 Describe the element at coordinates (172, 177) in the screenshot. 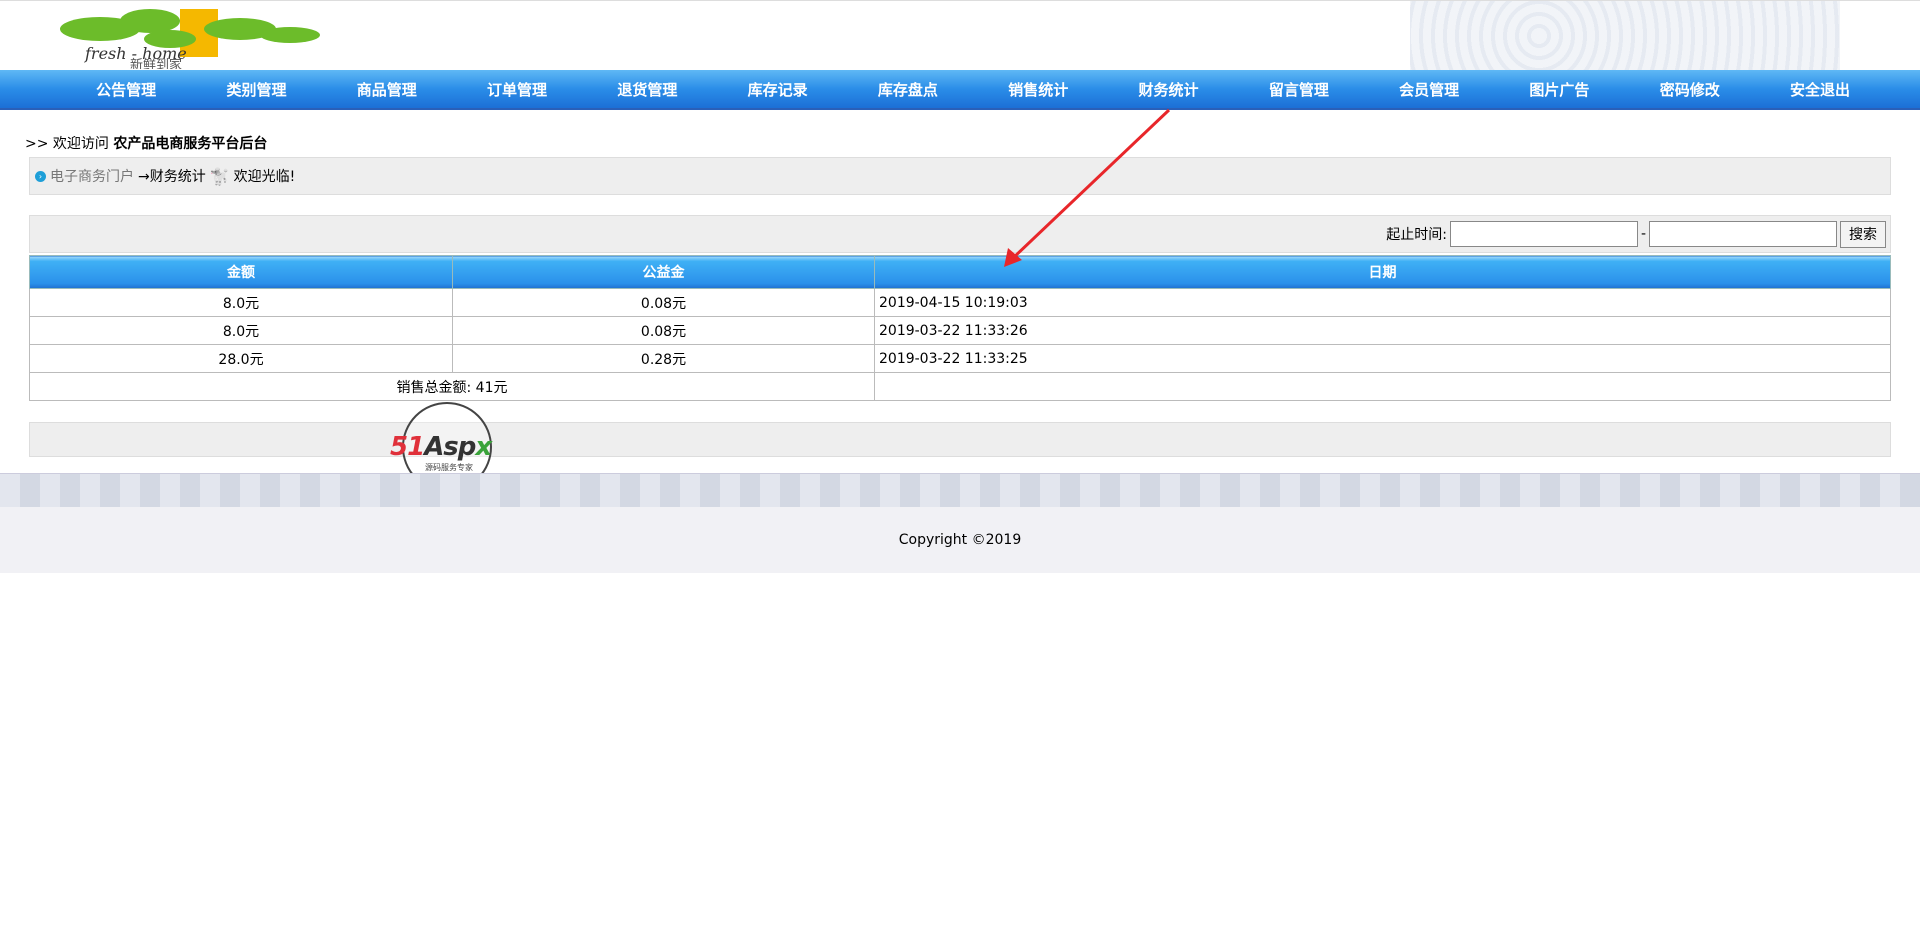

I see `breadcrumb-current: →财务统计` at that location.